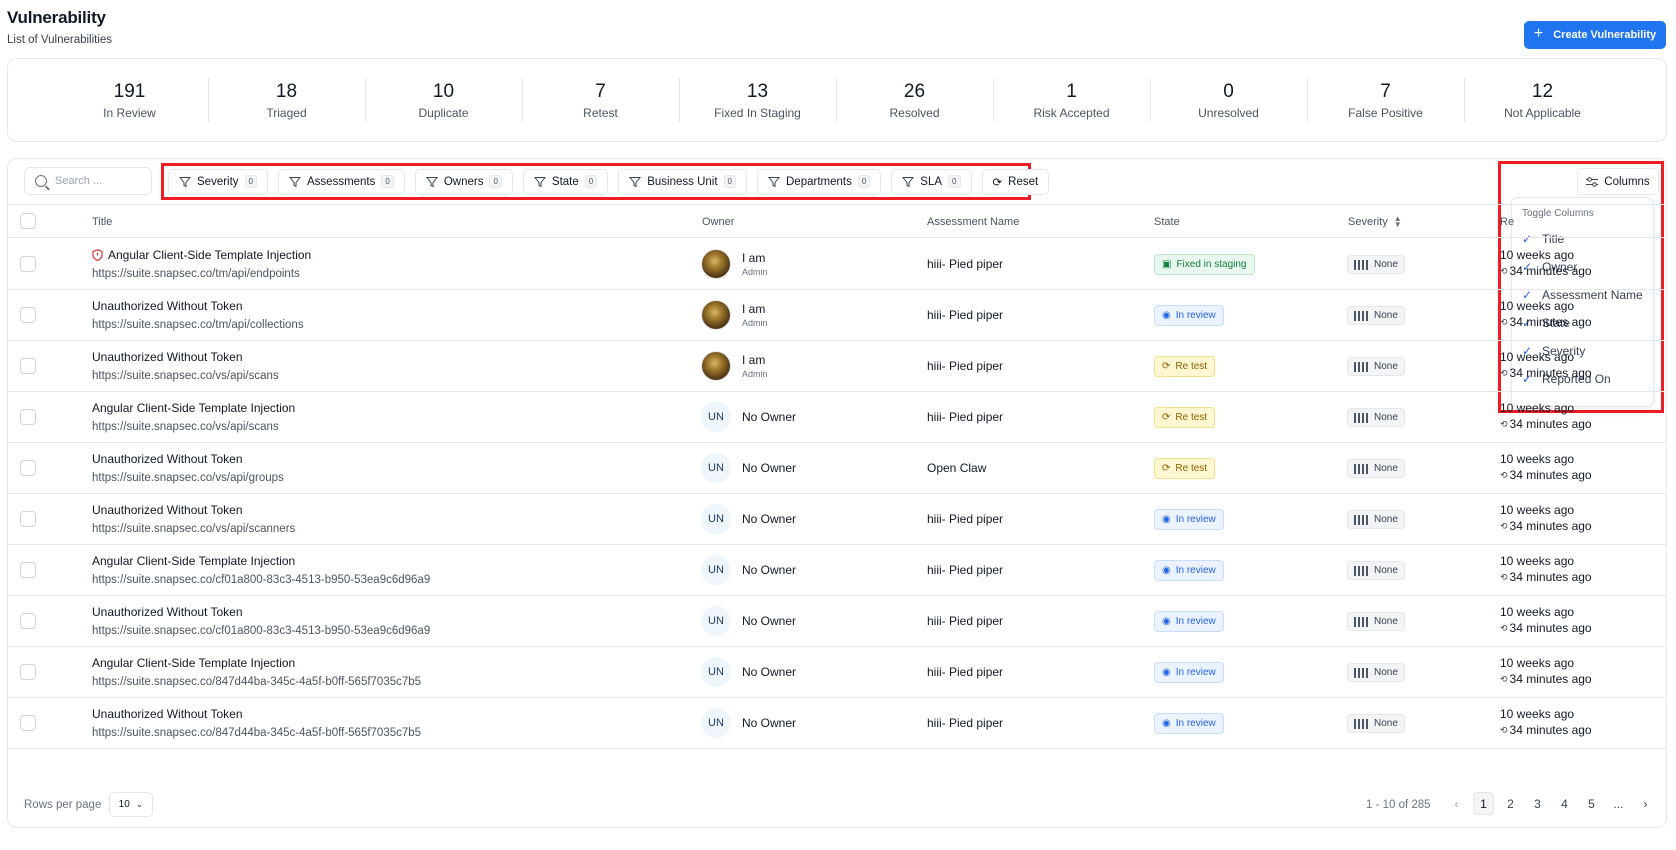  What do you see at coordinates (908, 181) in the screenshot?
I see `filter-icon` at bounding box center [908, 181].